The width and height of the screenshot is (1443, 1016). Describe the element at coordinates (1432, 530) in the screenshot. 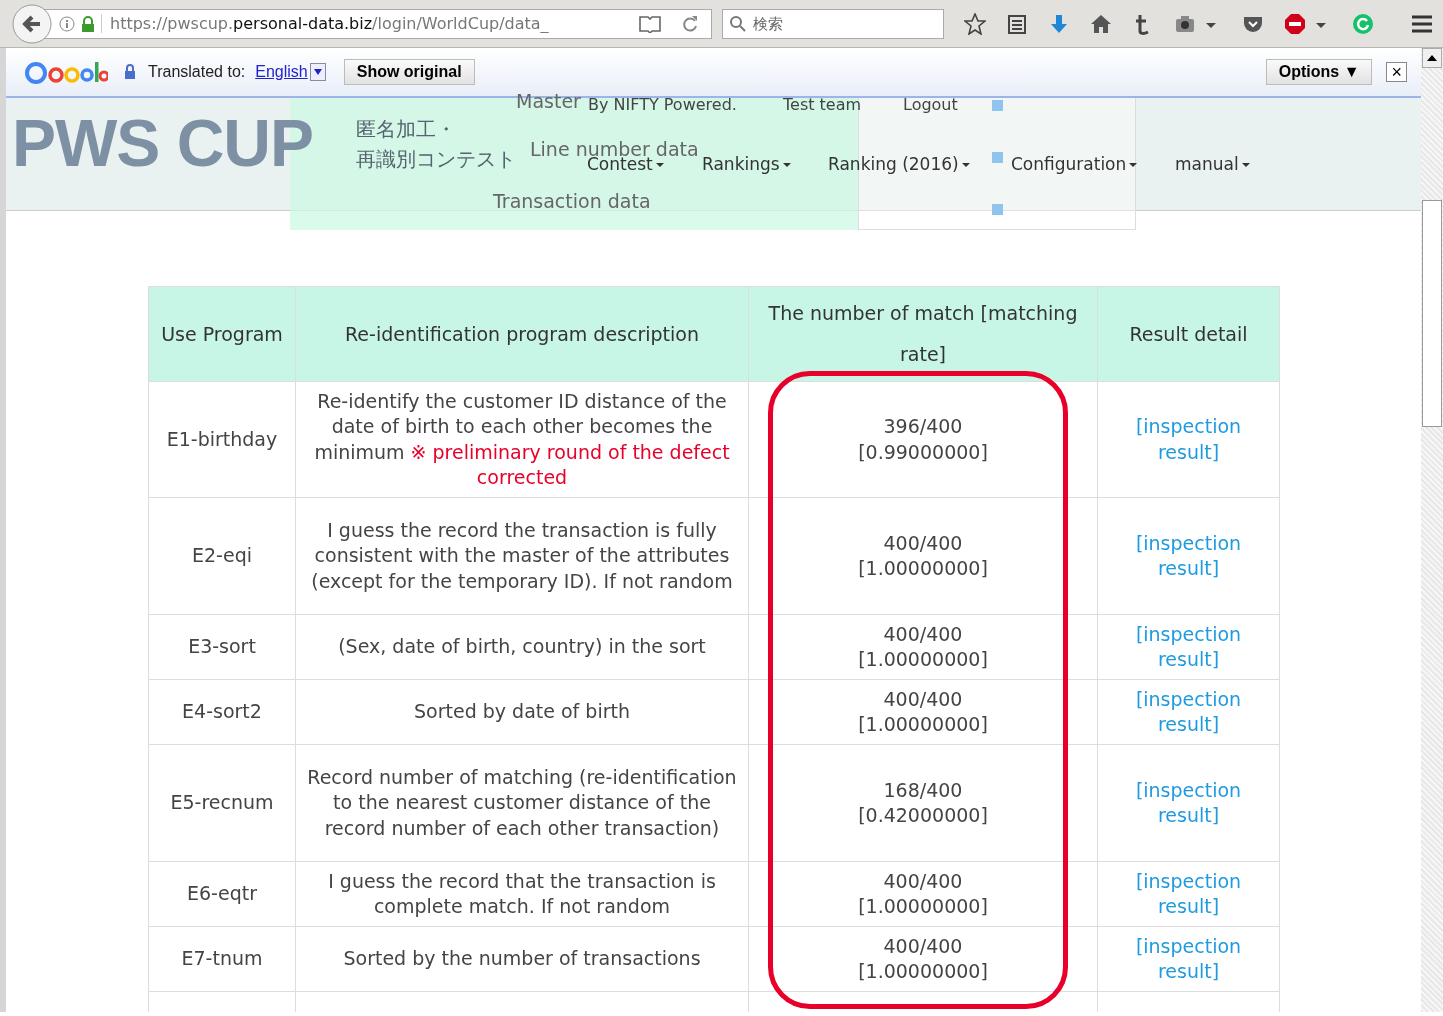

I see `scrollbar` at that location.